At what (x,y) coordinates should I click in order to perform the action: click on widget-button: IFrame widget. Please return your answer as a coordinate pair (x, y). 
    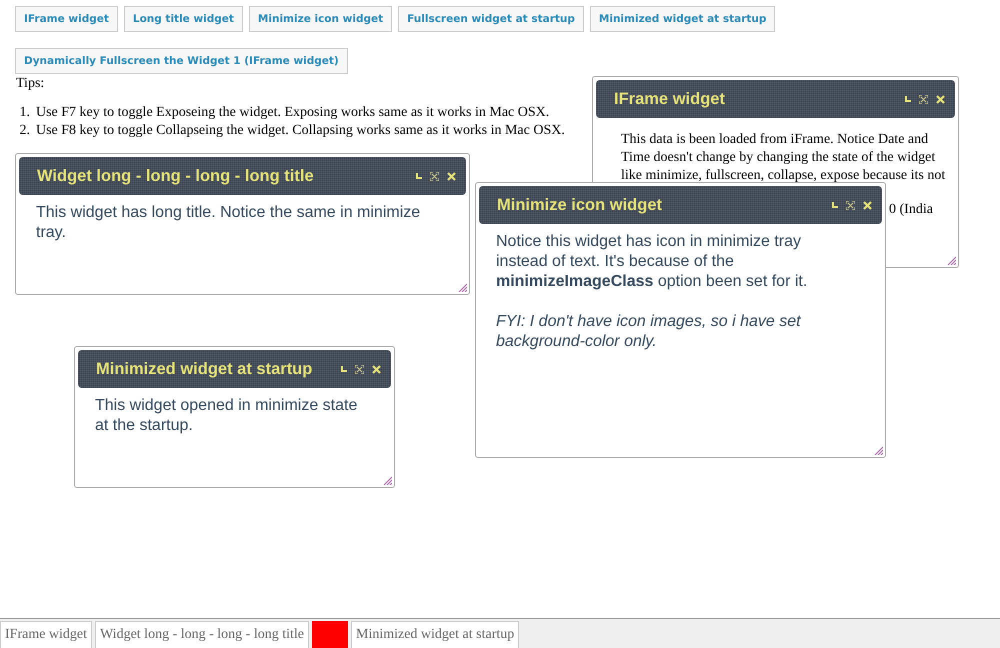
    Looking at the image, I should click on (66, 19).